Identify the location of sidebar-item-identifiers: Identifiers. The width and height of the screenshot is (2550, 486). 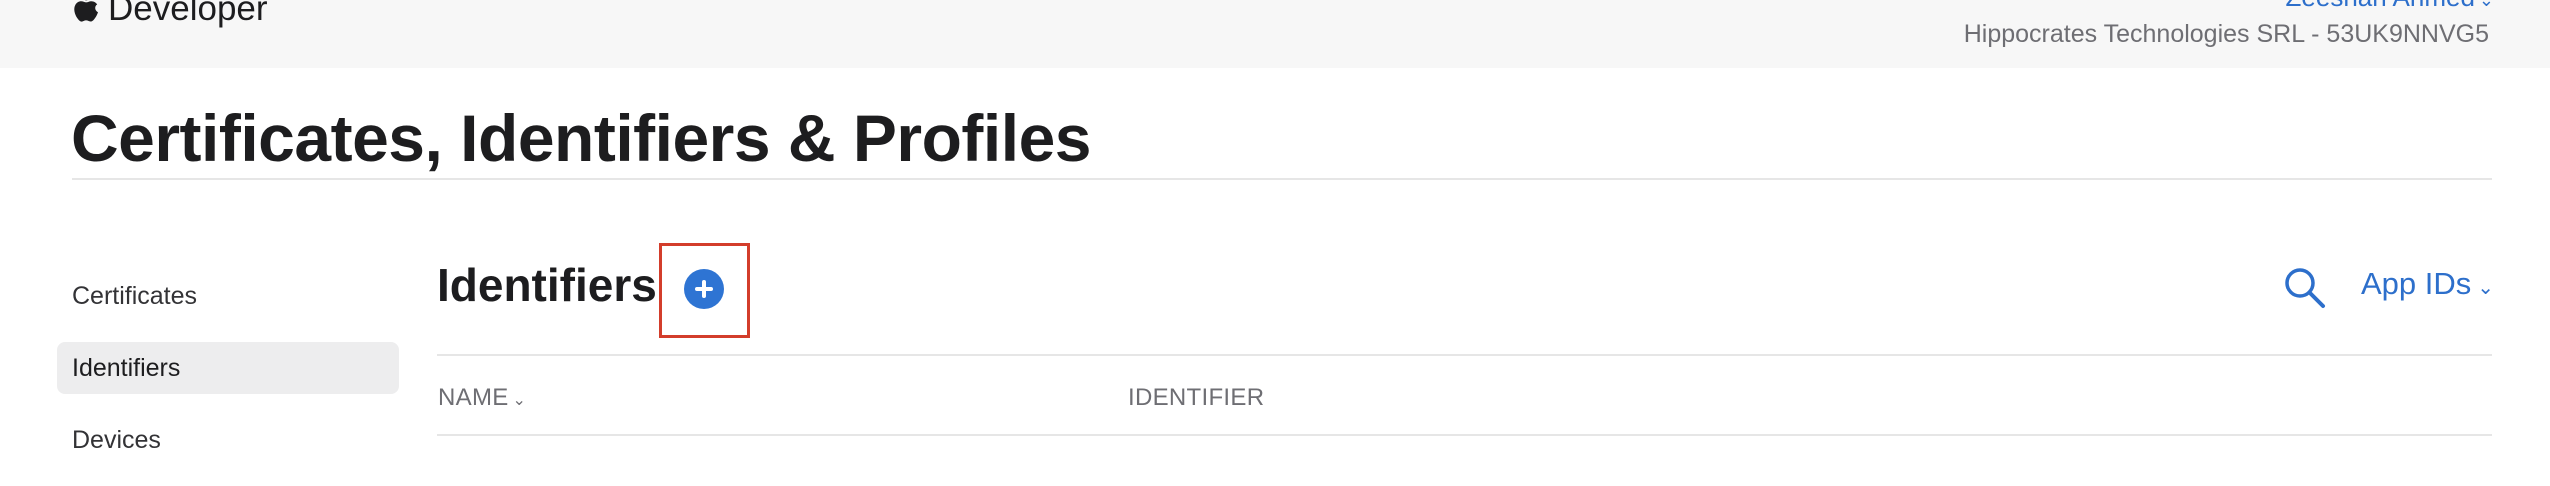
(228, 368).